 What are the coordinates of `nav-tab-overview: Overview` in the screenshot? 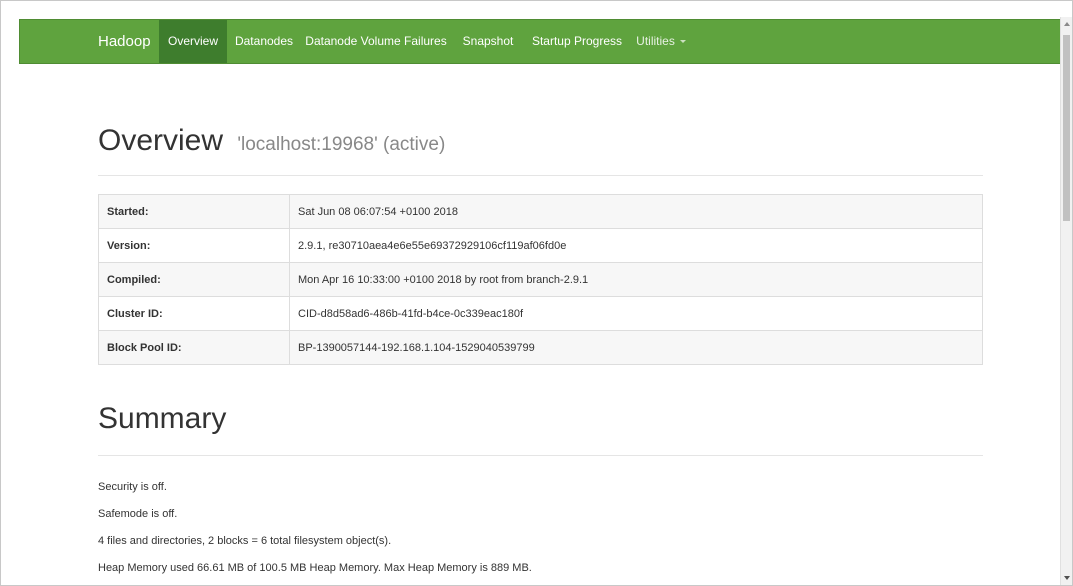 It's located at (193, 41).